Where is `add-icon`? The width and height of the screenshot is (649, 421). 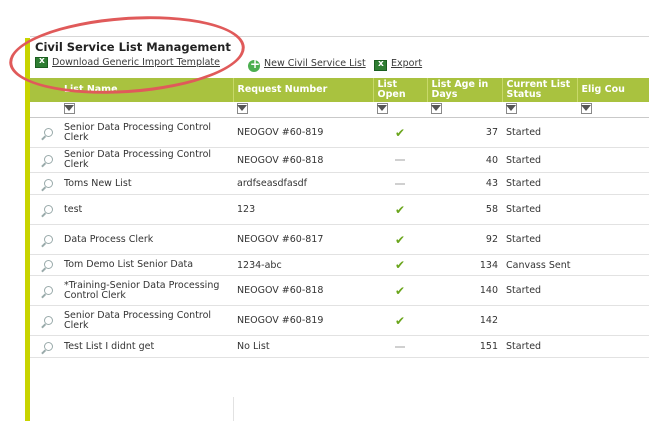
add-icon is located at coordinates (254, 64).